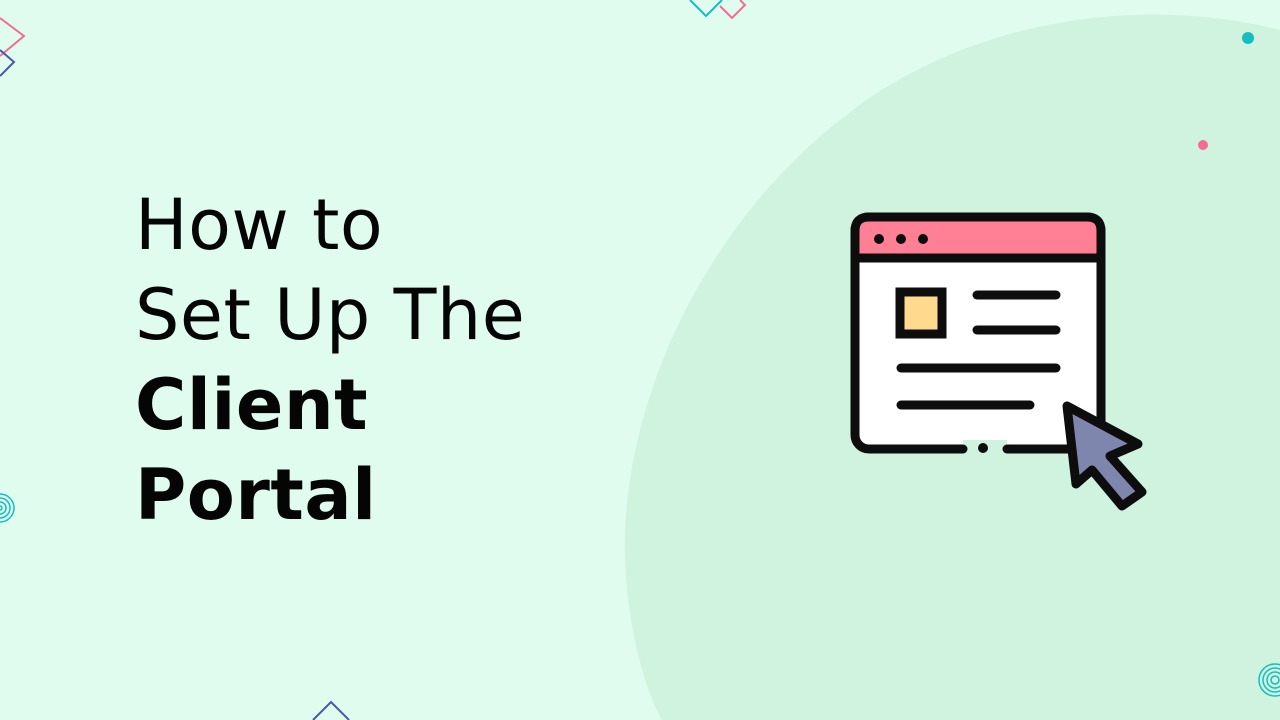  Describe the element at coordinates (259, 225) in the screenshot. I see `title-line-1: How to` at that location.